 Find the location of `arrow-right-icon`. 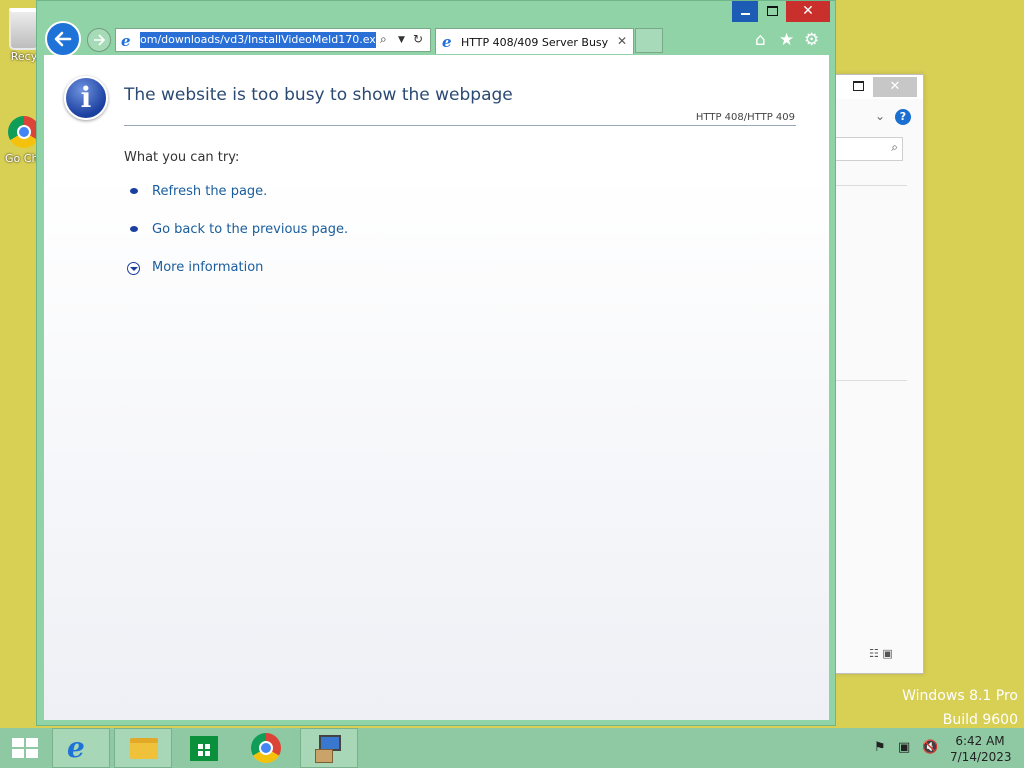

arrow-right-icon is located at coordinates (100, 40).